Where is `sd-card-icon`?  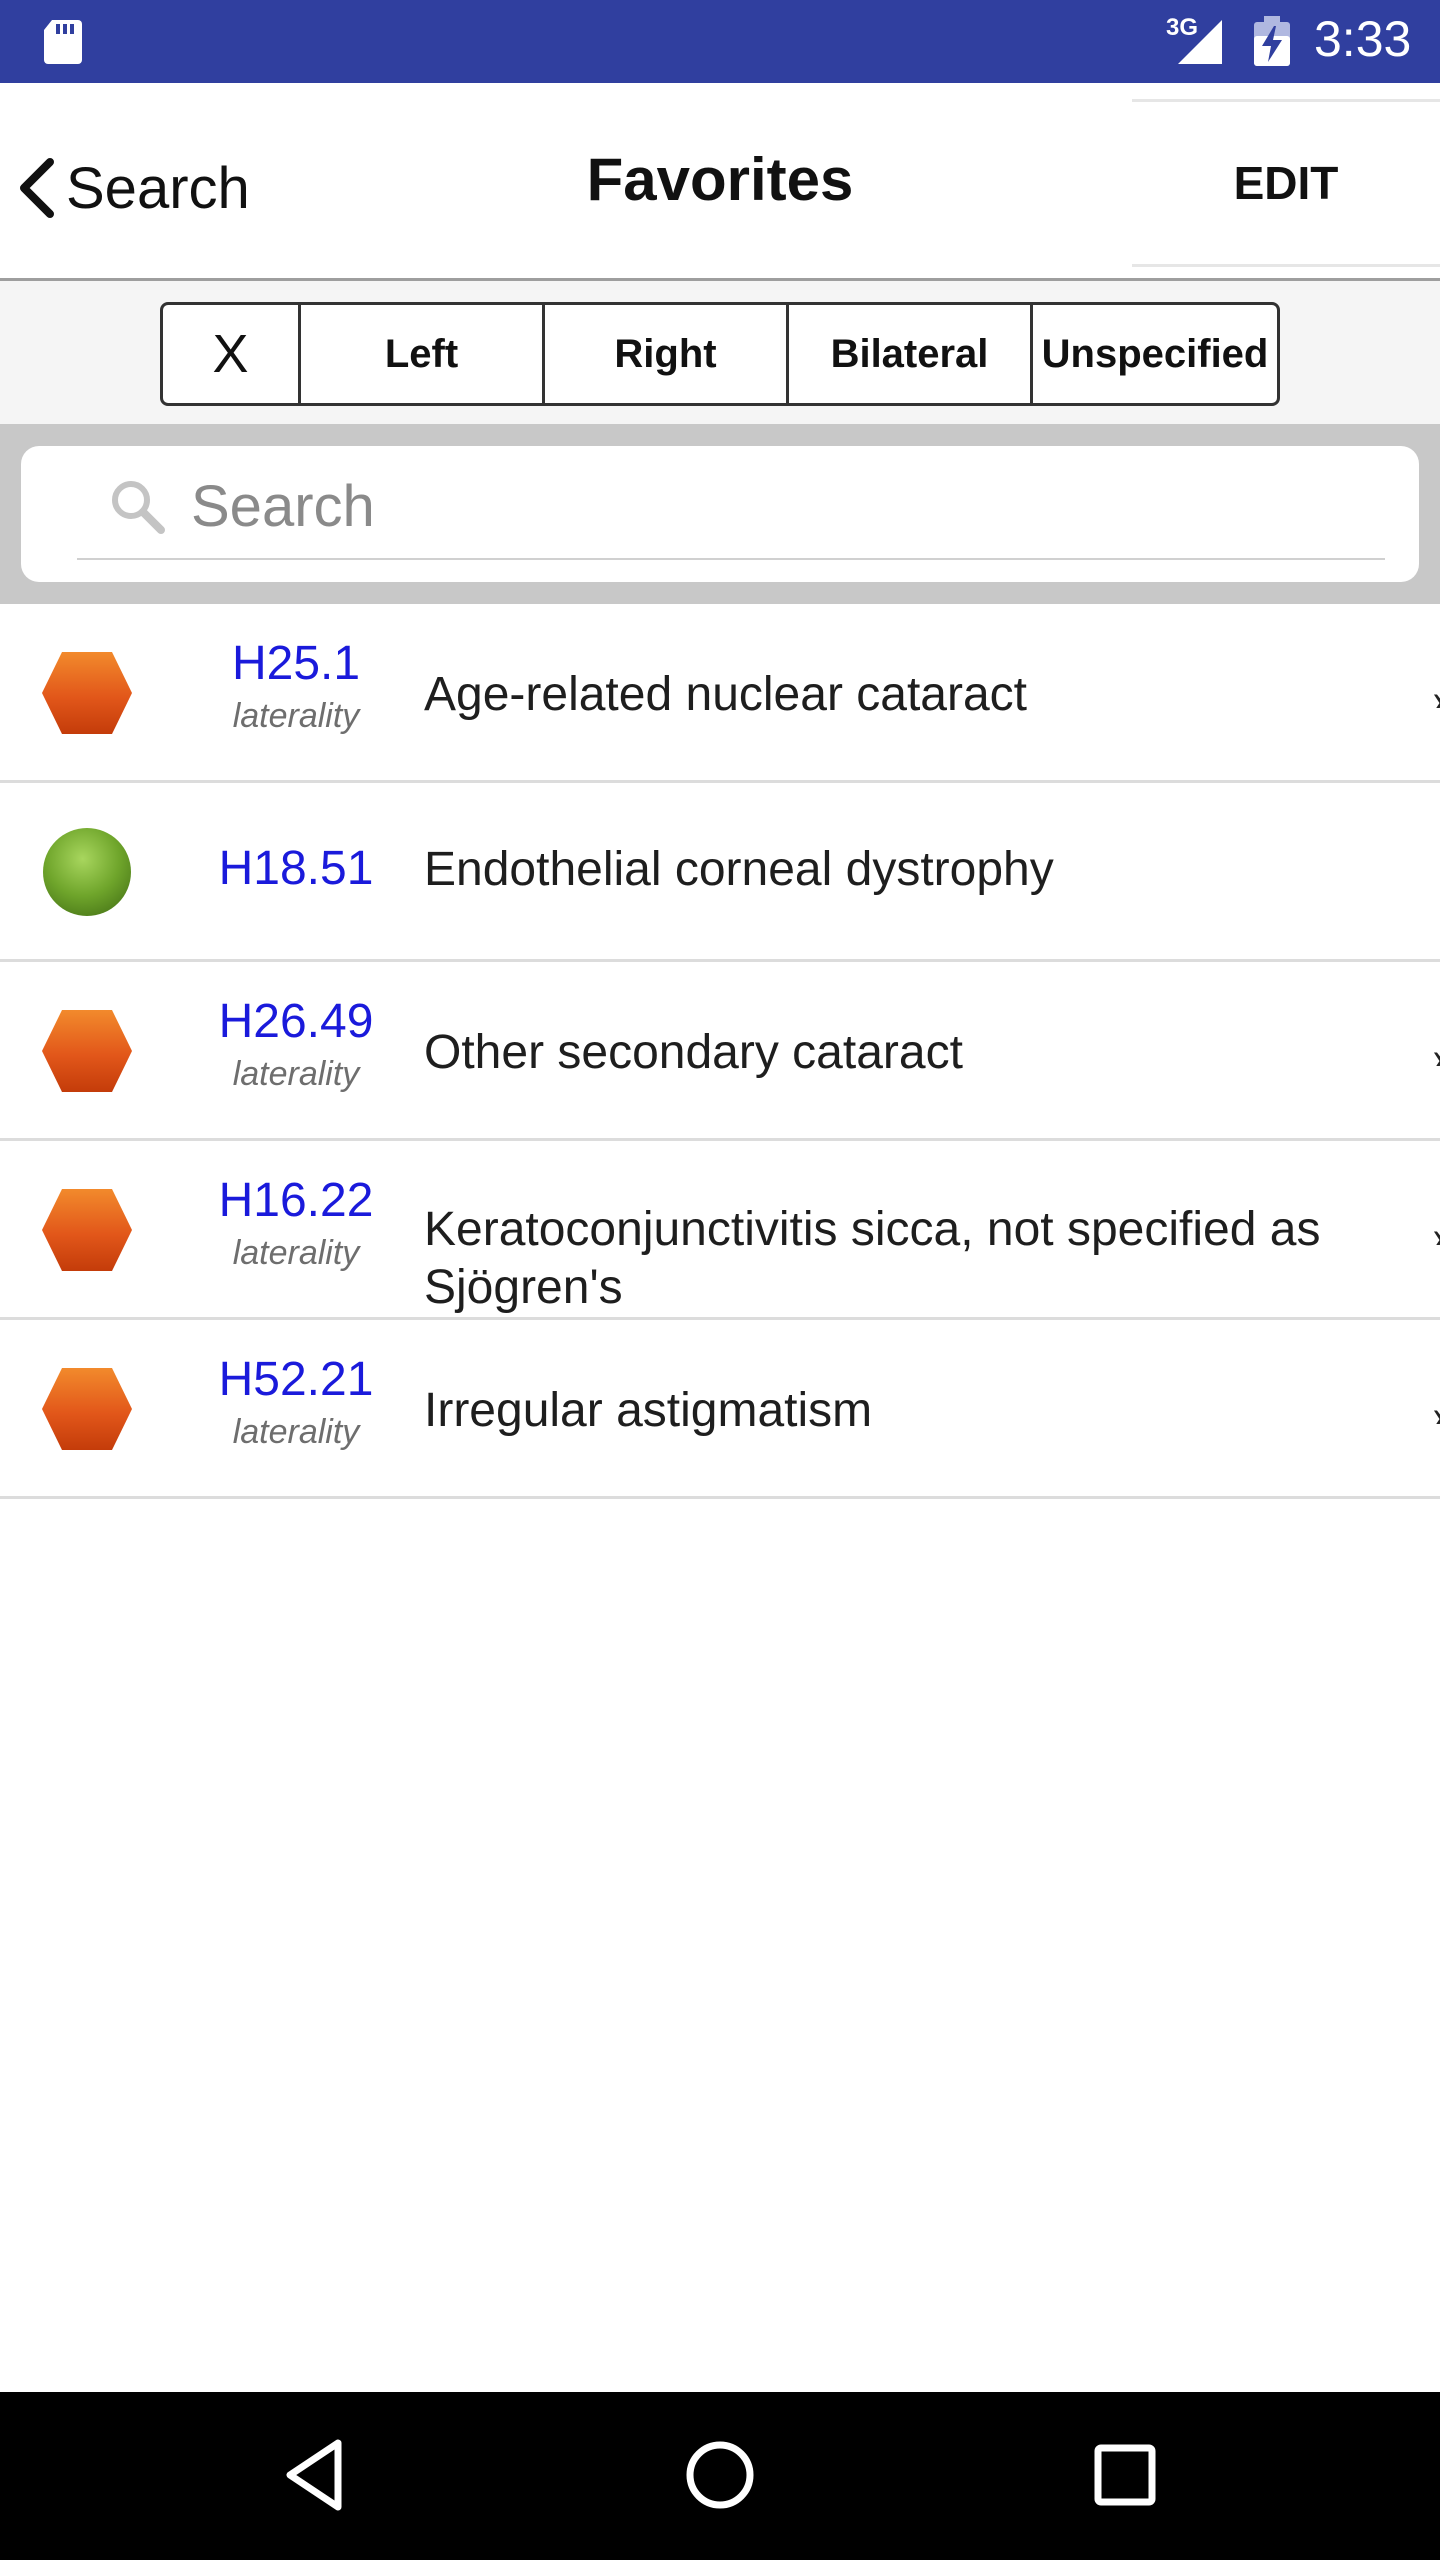
sd-card-icon is located at coordinates (63, 42).